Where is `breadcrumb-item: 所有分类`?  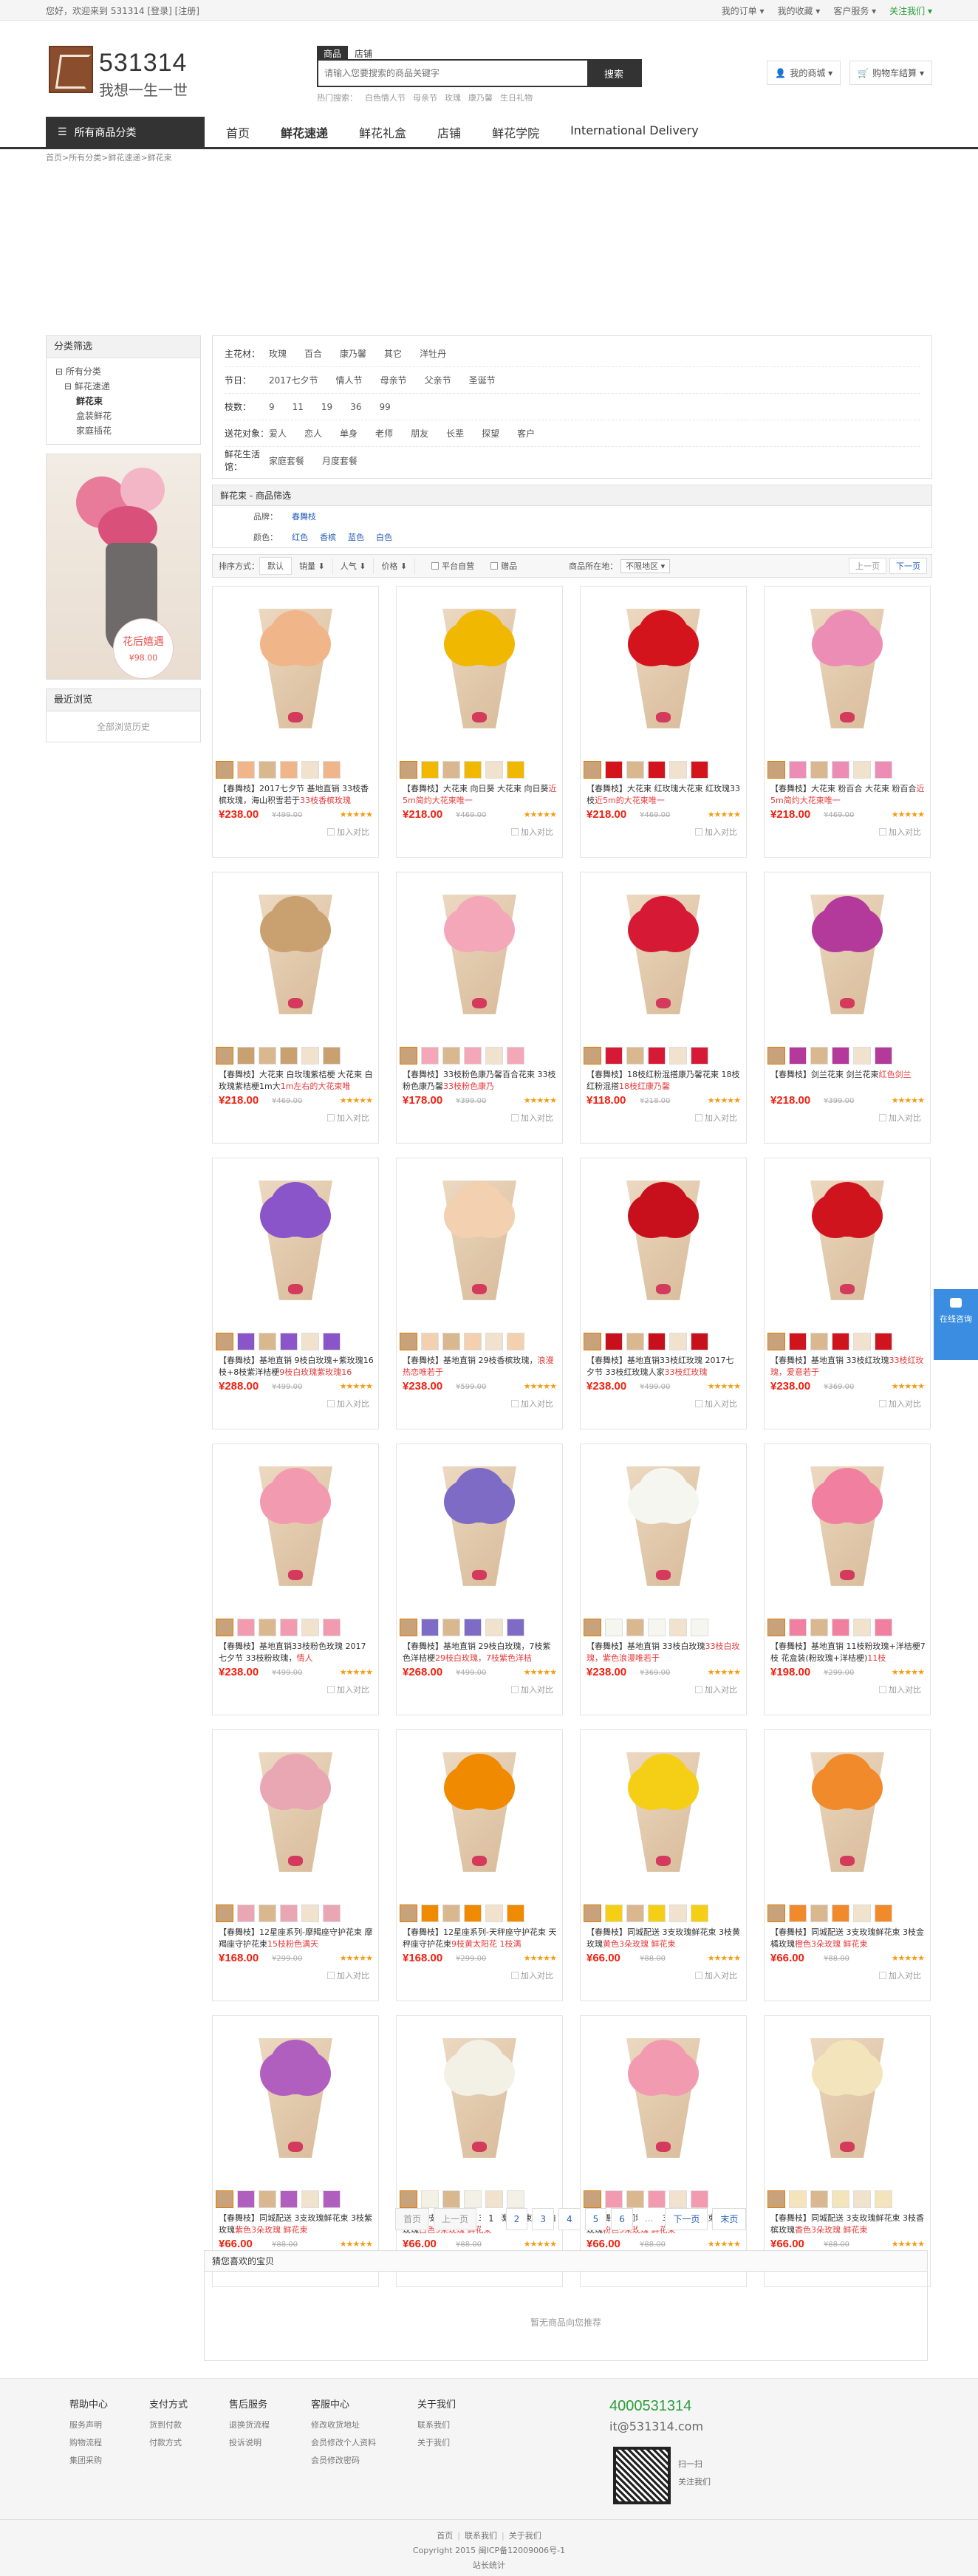
breadcrumb-item: 所有分类 is located at coordinates (85, 157).